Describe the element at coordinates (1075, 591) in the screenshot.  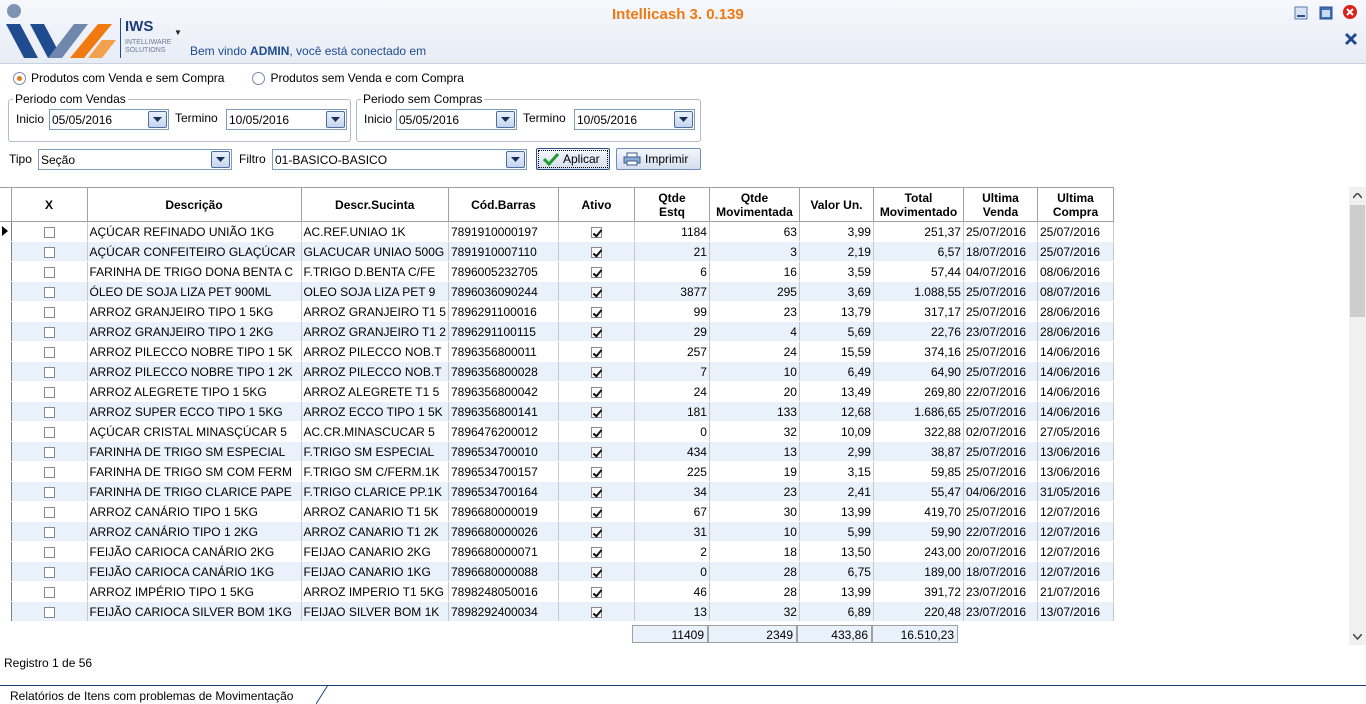
I see `cell-ultima-compra: 21/07/2016` at that location.